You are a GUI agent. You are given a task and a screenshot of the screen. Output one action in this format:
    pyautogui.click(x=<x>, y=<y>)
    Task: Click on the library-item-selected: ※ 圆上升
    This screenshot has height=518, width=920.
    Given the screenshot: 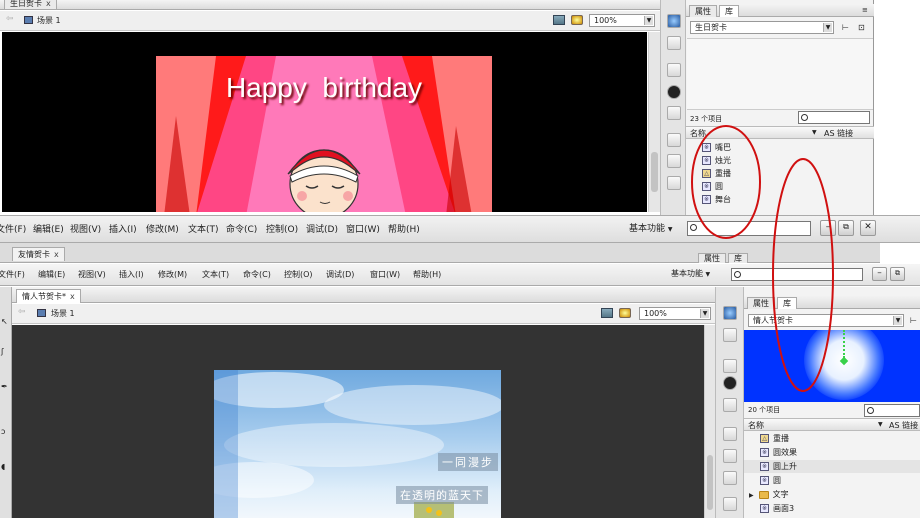 What is the action you would take?
    pyautogui.click(x=832, y=466)
    